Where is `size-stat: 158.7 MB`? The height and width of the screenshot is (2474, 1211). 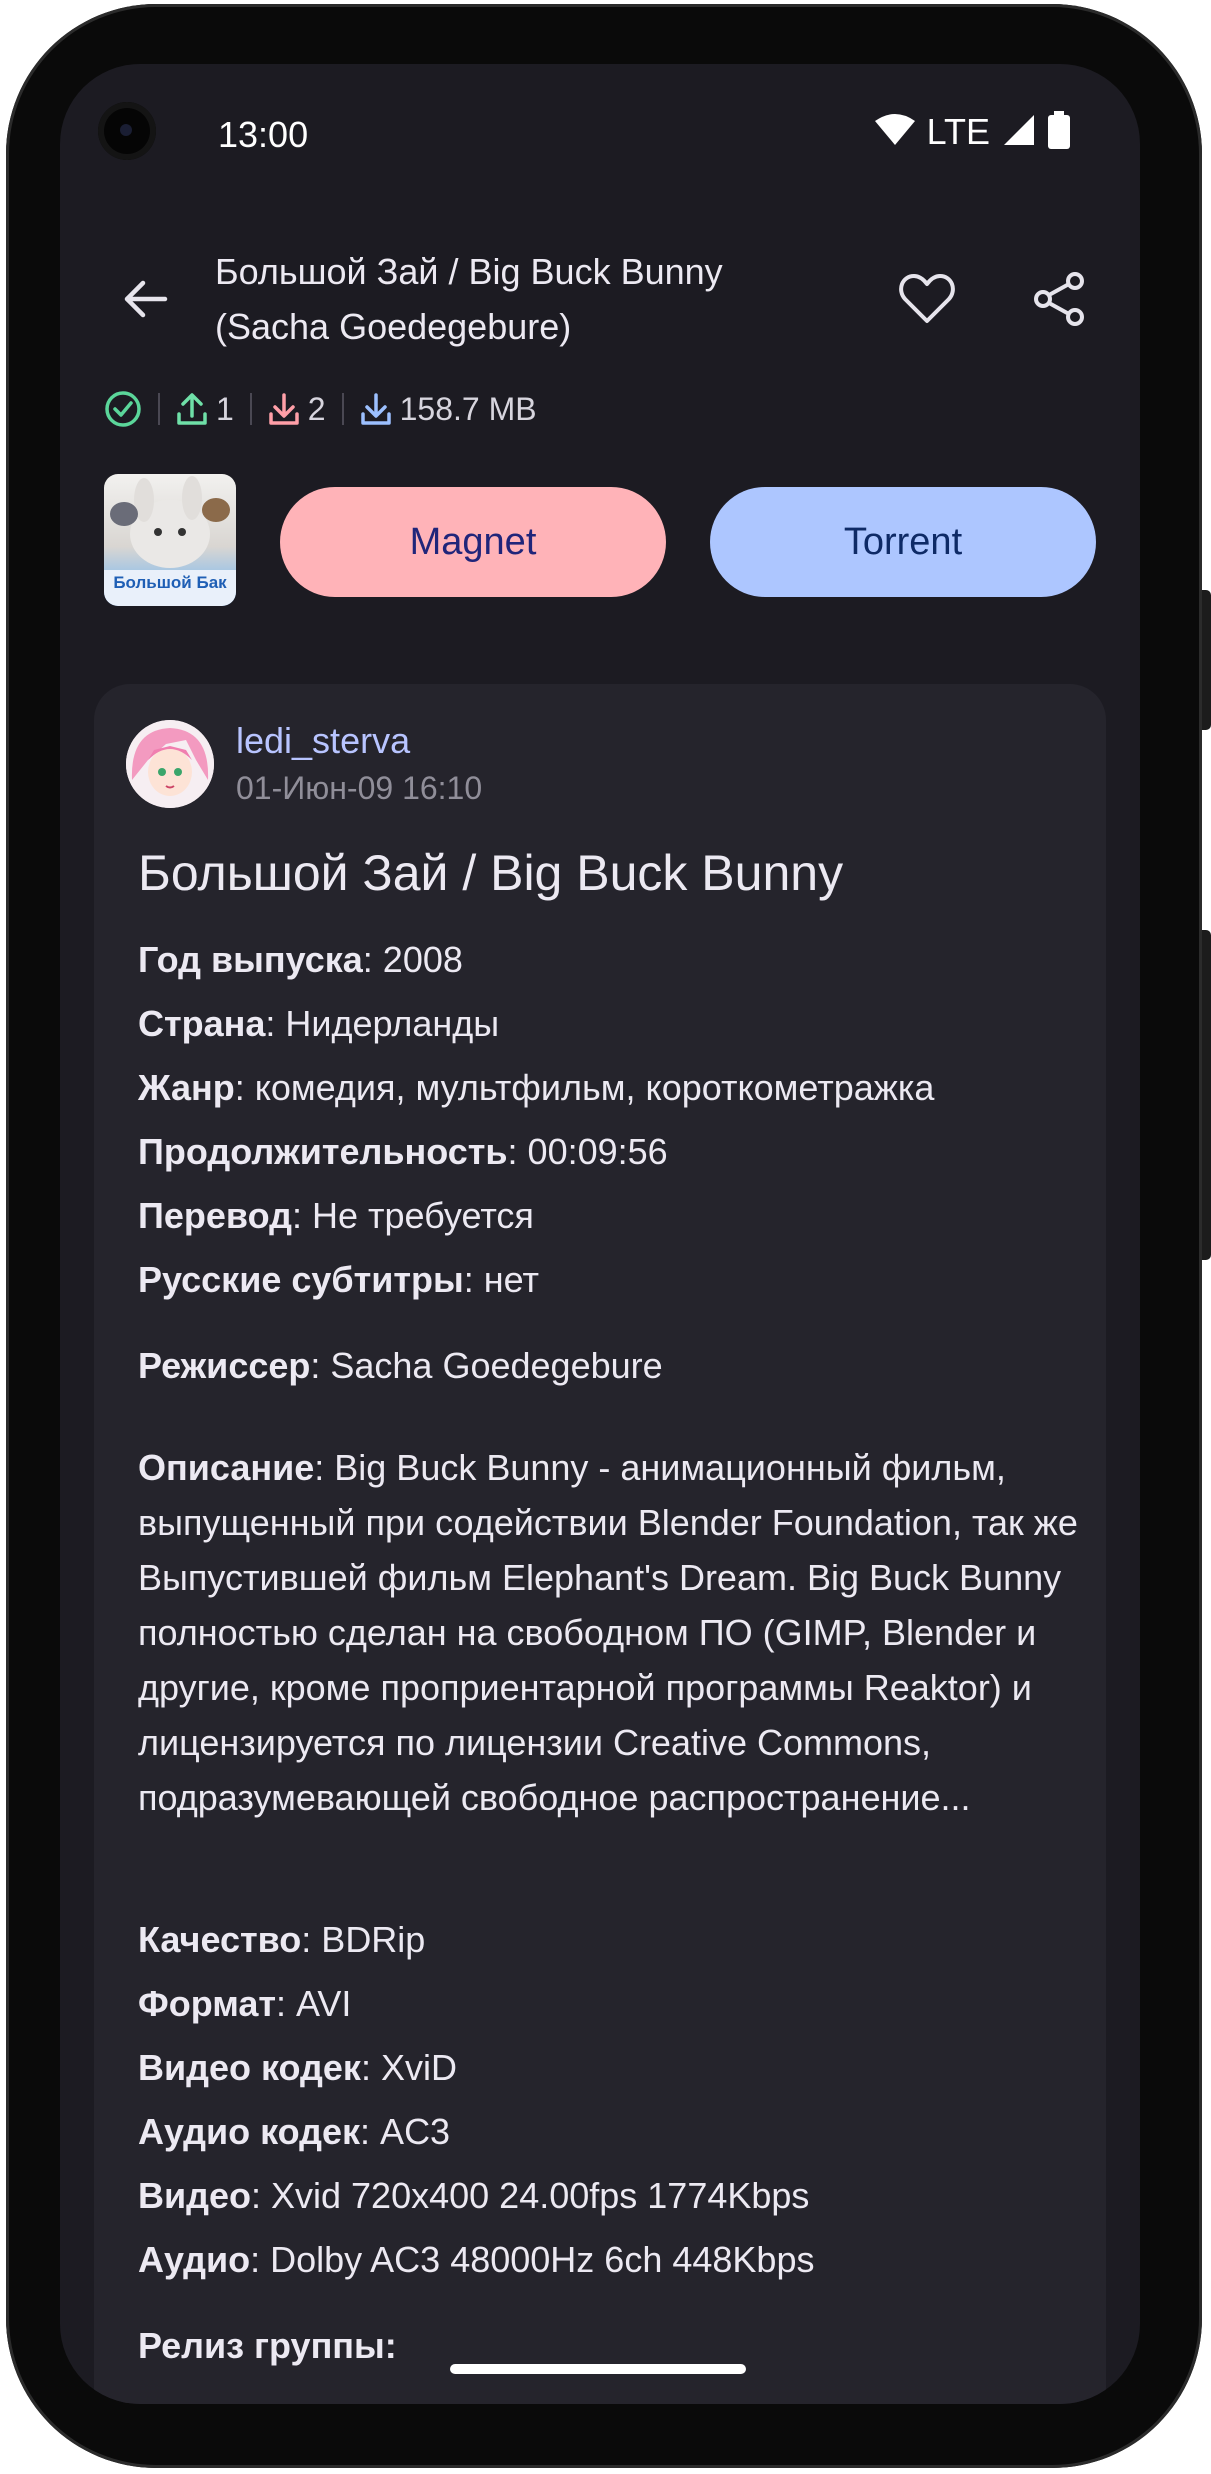 size-stat: 158.7 MB is located at coordinates (448, 409).